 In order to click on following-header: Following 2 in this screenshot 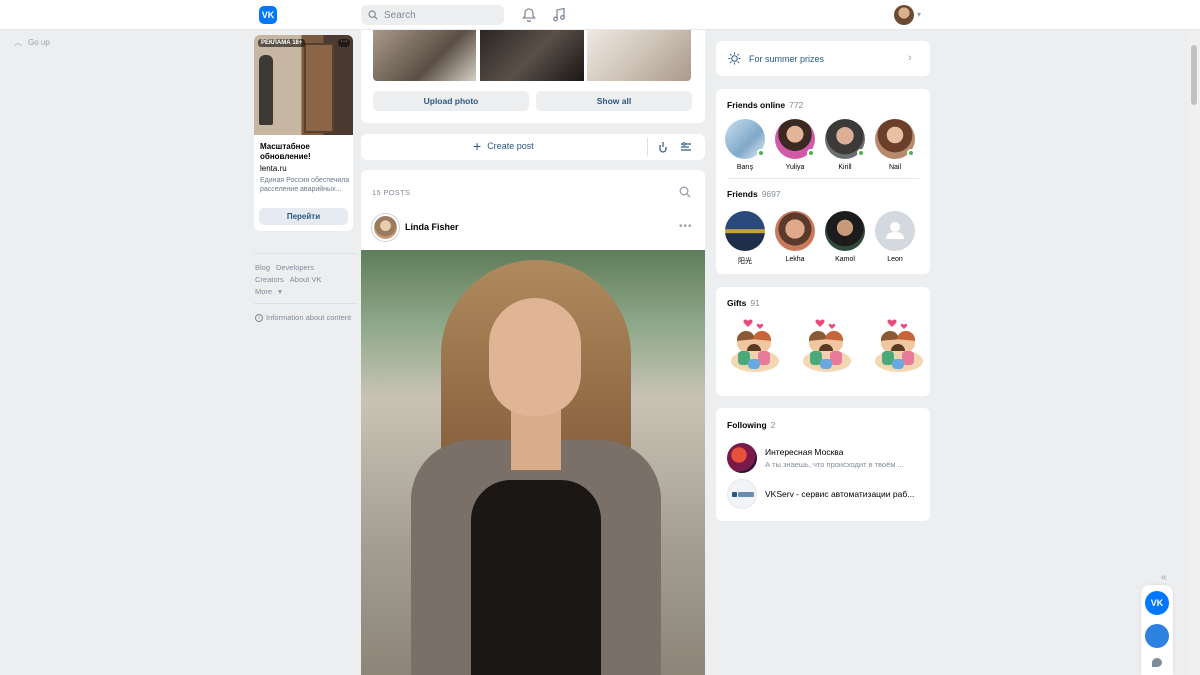, I will do `click(751, 425)`.